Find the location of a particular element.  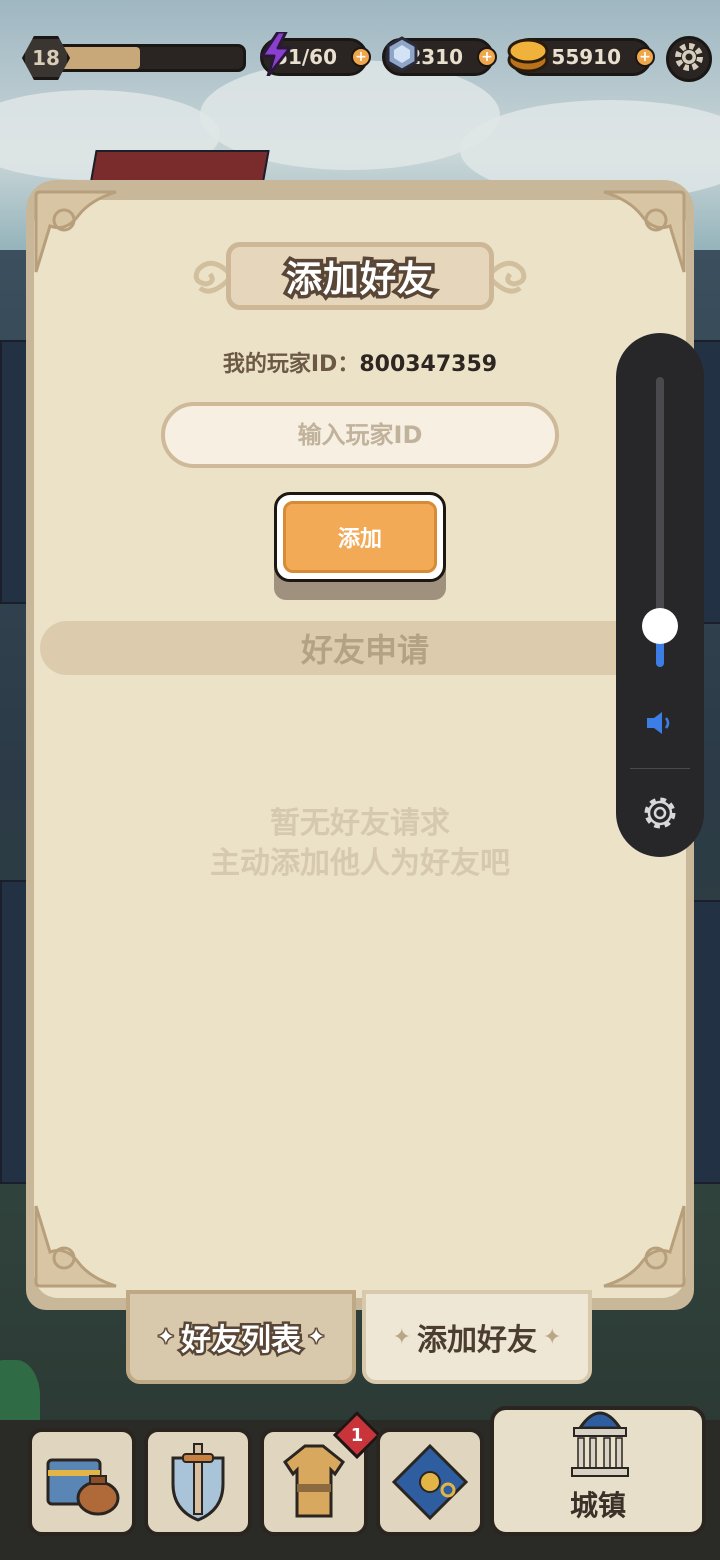

top-hud: 18 51/60 + 2310 + 55910 + is located at coordinates (360, 58).